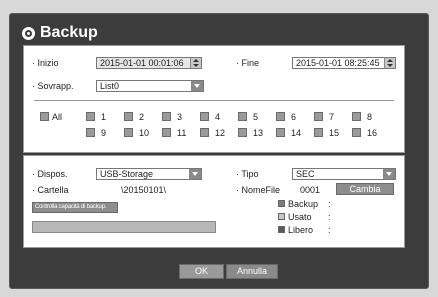 The image size is (438, 297). I want to click on device-label: · Dispos., so click(50, 174).